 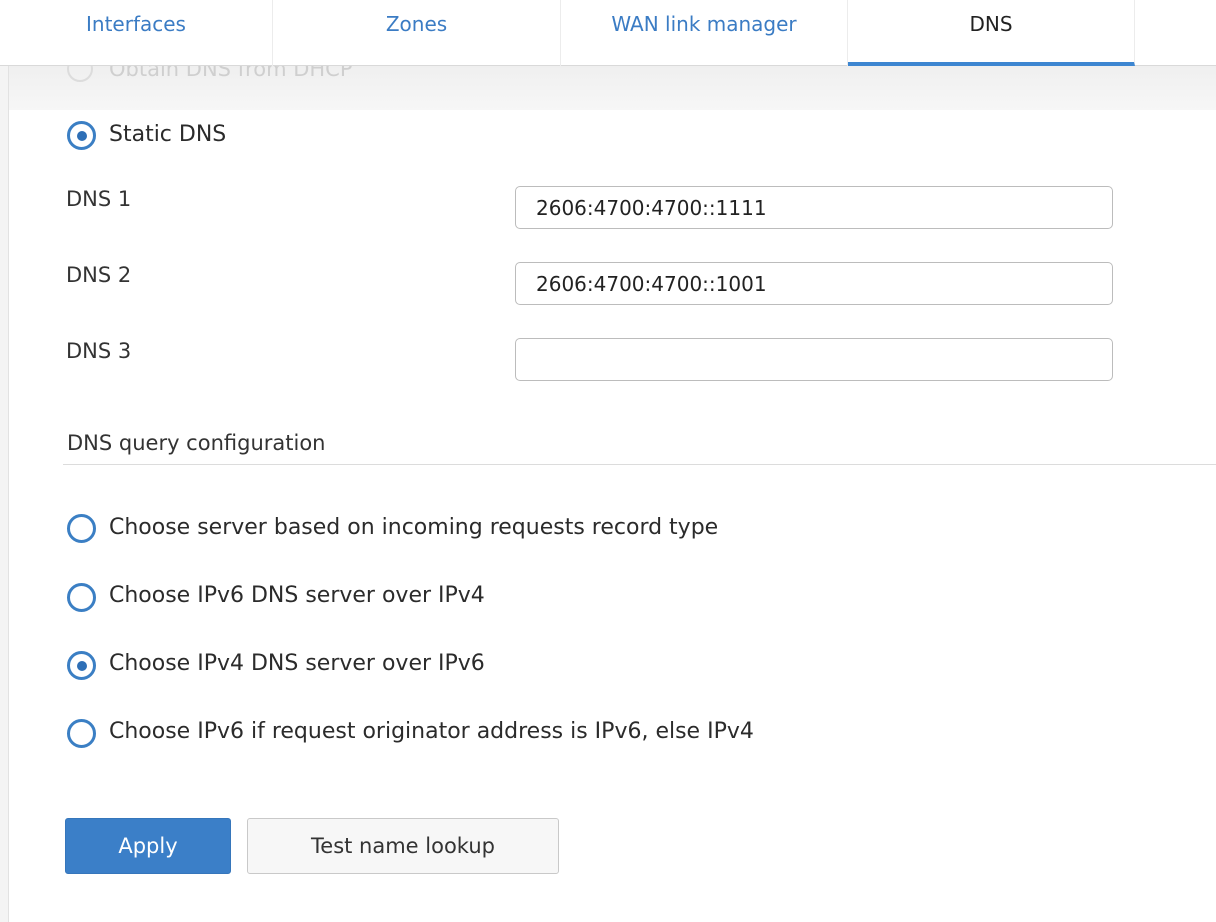 What do you see at coordinates (99, 199) in the screenshot?
I see `dns1-label: DNS 1` at bounding box center [99, 199].